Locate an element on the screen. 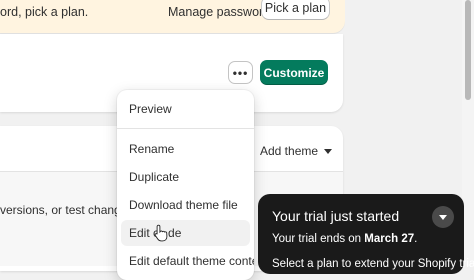 This screenshot has height=280, width=474. manage-password-link: Manage password is located at coordinates (219, 12).